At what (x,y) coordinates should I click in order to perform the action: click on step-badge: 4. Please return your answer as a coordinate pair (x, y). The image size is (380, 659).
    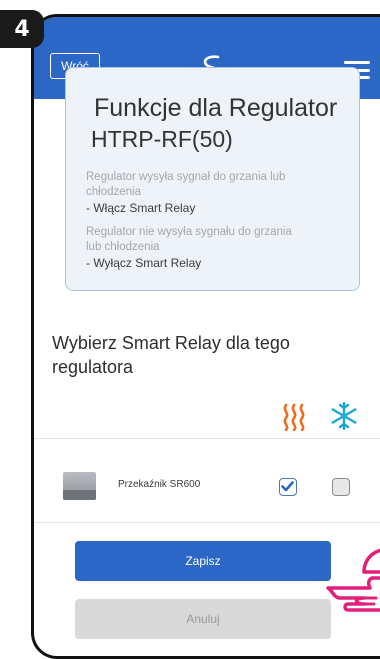
    Looking at the image, I should click on (22, 29).